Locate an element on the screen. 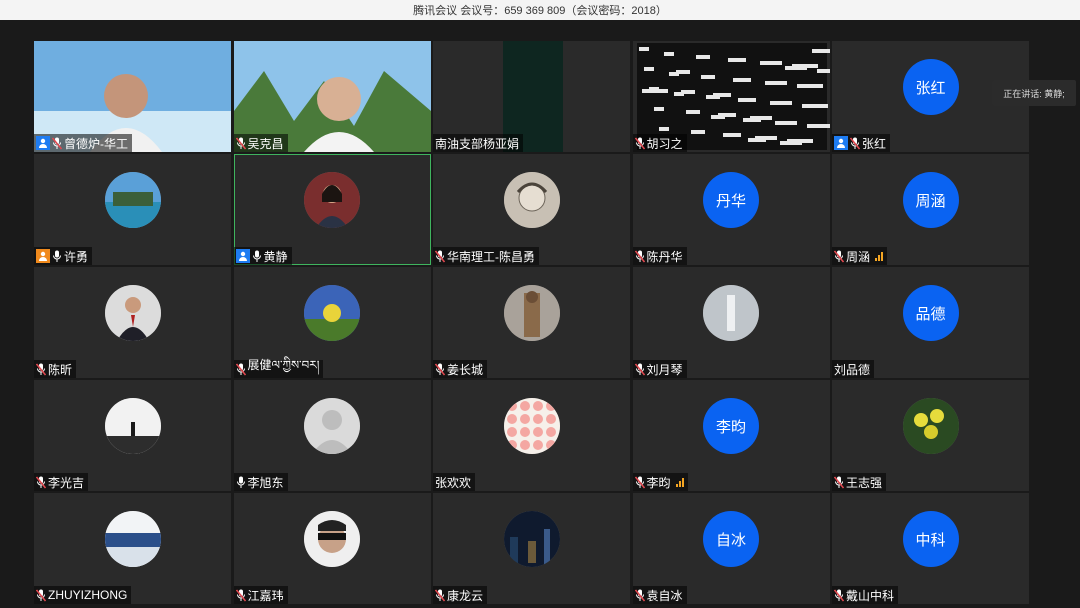 This screenshot has height=608, width=1080. participant-name: 李旭东 is located at coordinates (265, 482).